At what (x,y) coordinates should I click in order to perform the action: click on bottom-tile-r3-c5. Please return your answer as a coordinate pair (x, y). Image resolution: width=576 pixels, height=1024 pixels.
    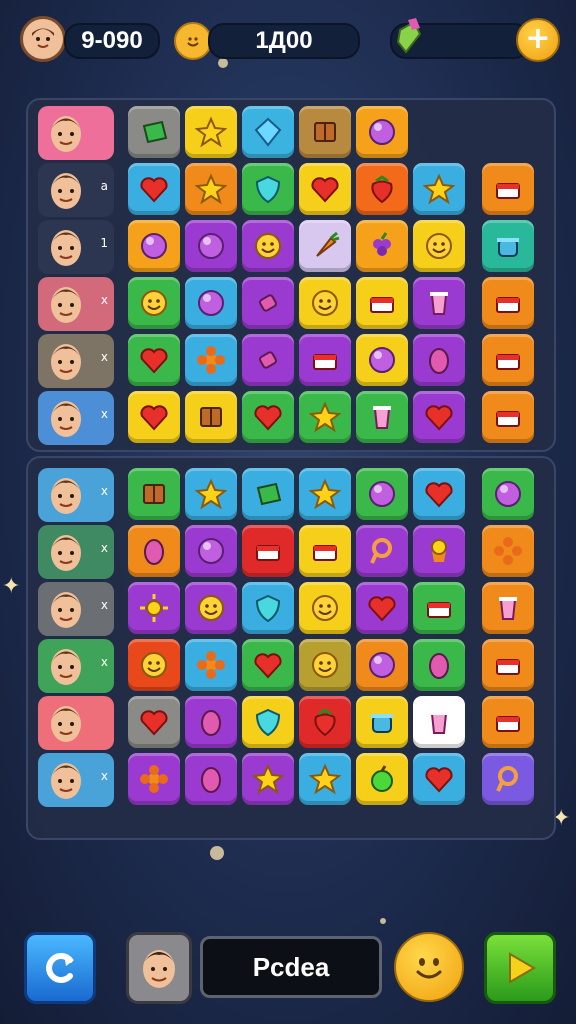
    Looking at the image, I should click on (382, 608).